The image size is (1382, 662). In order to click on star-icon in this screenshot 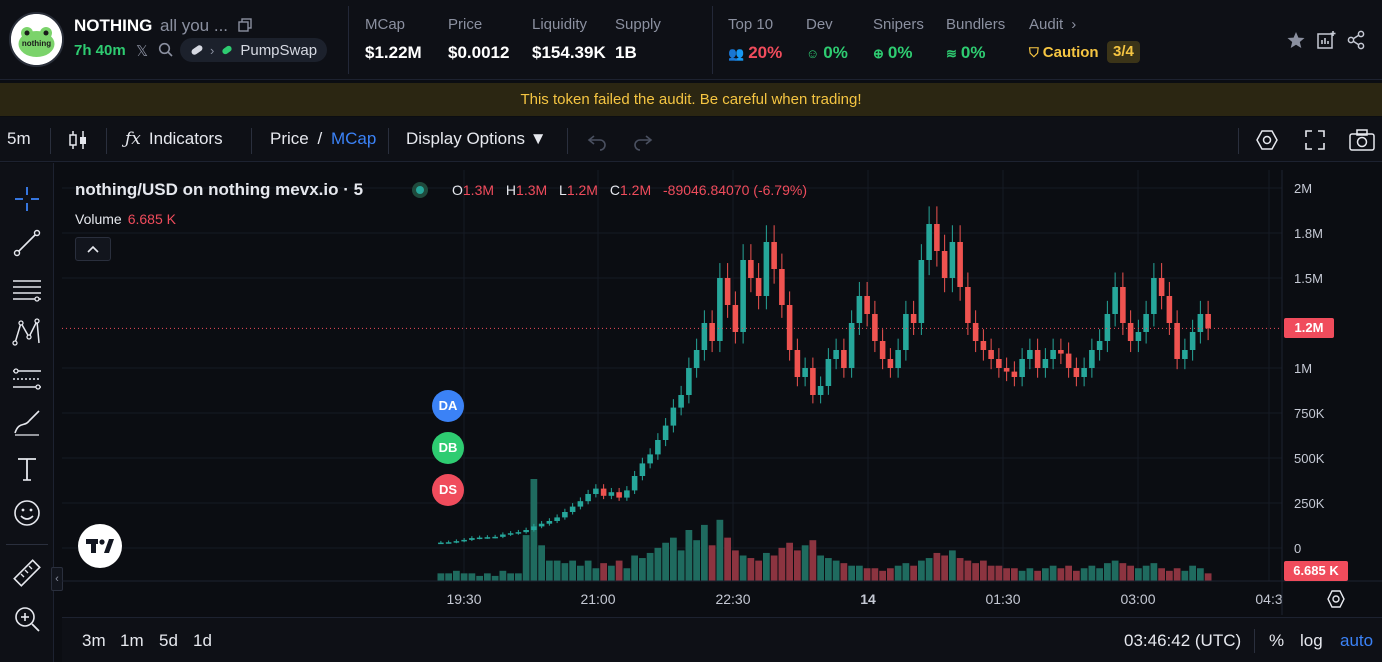, I will do `click(1296, 40)`.